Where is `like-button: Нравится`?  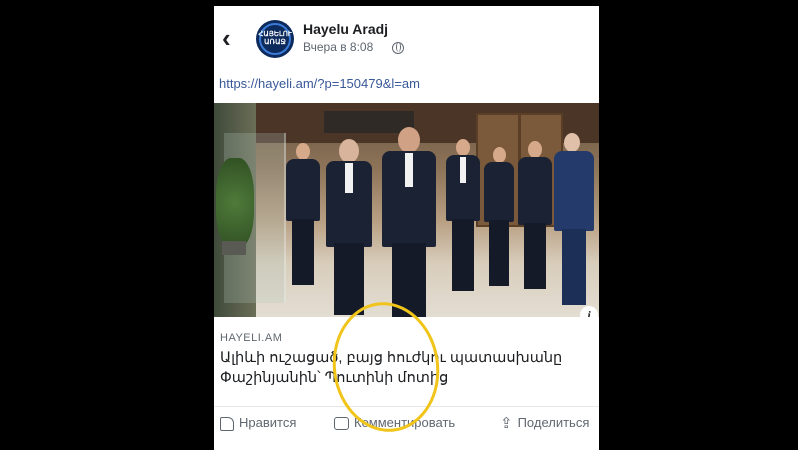
like-button: Нравится is located at coordinates (258, 423).